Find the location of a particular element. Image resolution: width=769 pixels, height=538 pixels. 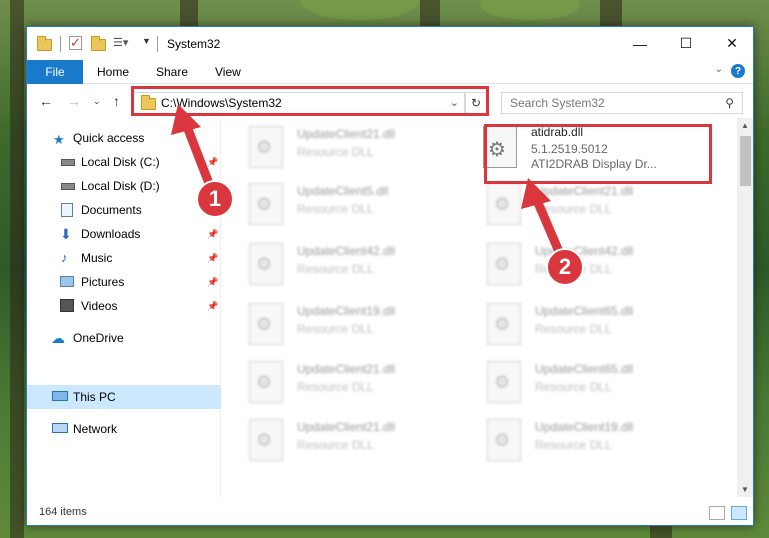

folder-icon is located at coordinates (45, 44).